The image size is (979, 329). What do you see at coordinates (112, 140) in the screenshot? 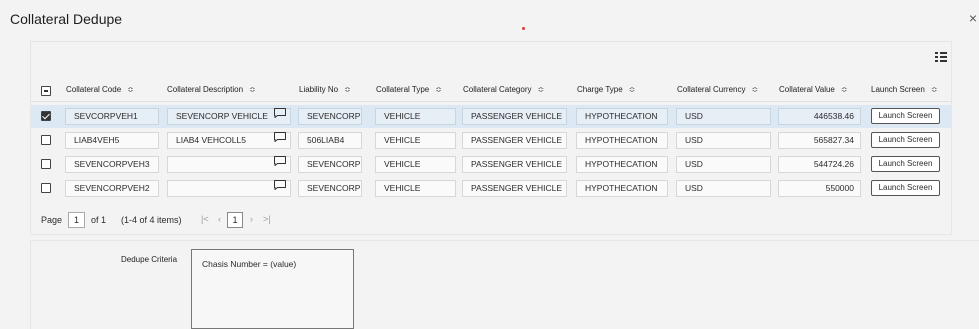
I see `collateral-code-cell: LIAB4VEH5` at bounding box center [112, 140].